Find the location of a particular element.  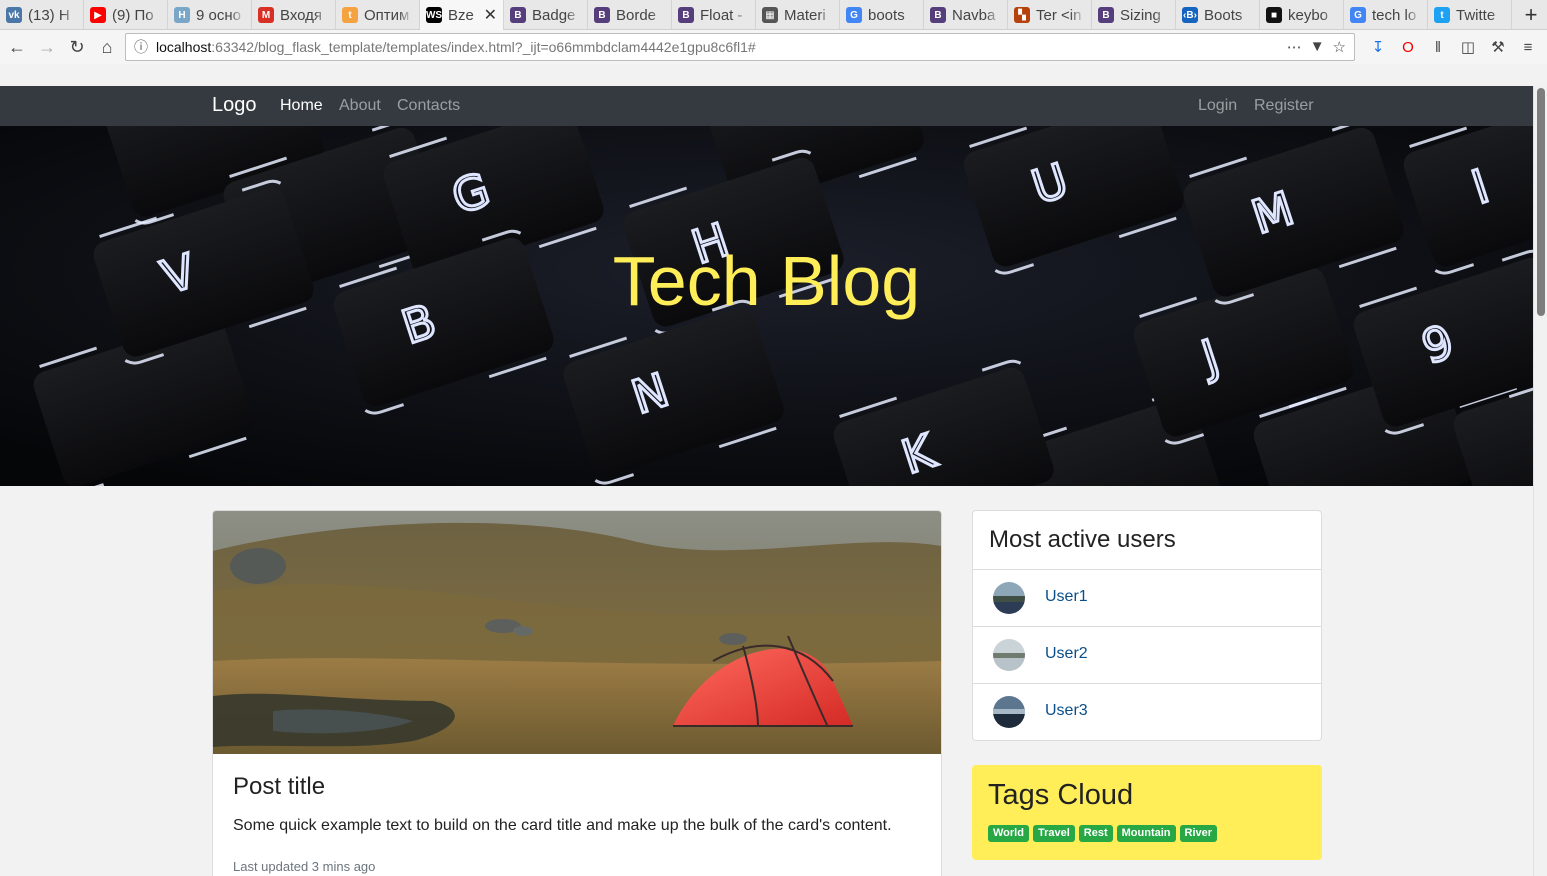

tag-badge: River is located at coordinates (1198, 833).